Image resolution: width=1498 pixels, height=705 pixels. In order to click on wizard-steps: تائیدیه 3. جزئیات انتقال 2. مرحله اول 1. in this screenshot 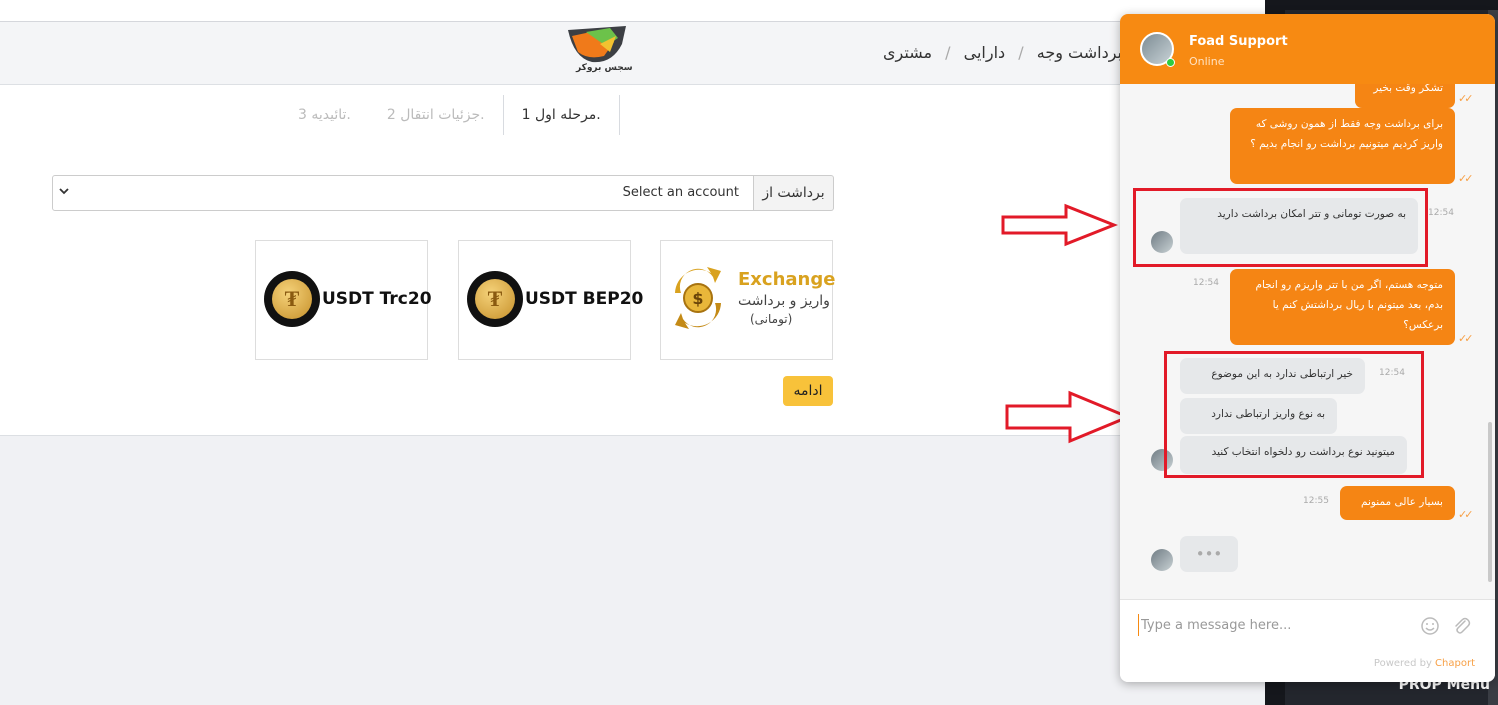, I will do `click(450, 115)`.